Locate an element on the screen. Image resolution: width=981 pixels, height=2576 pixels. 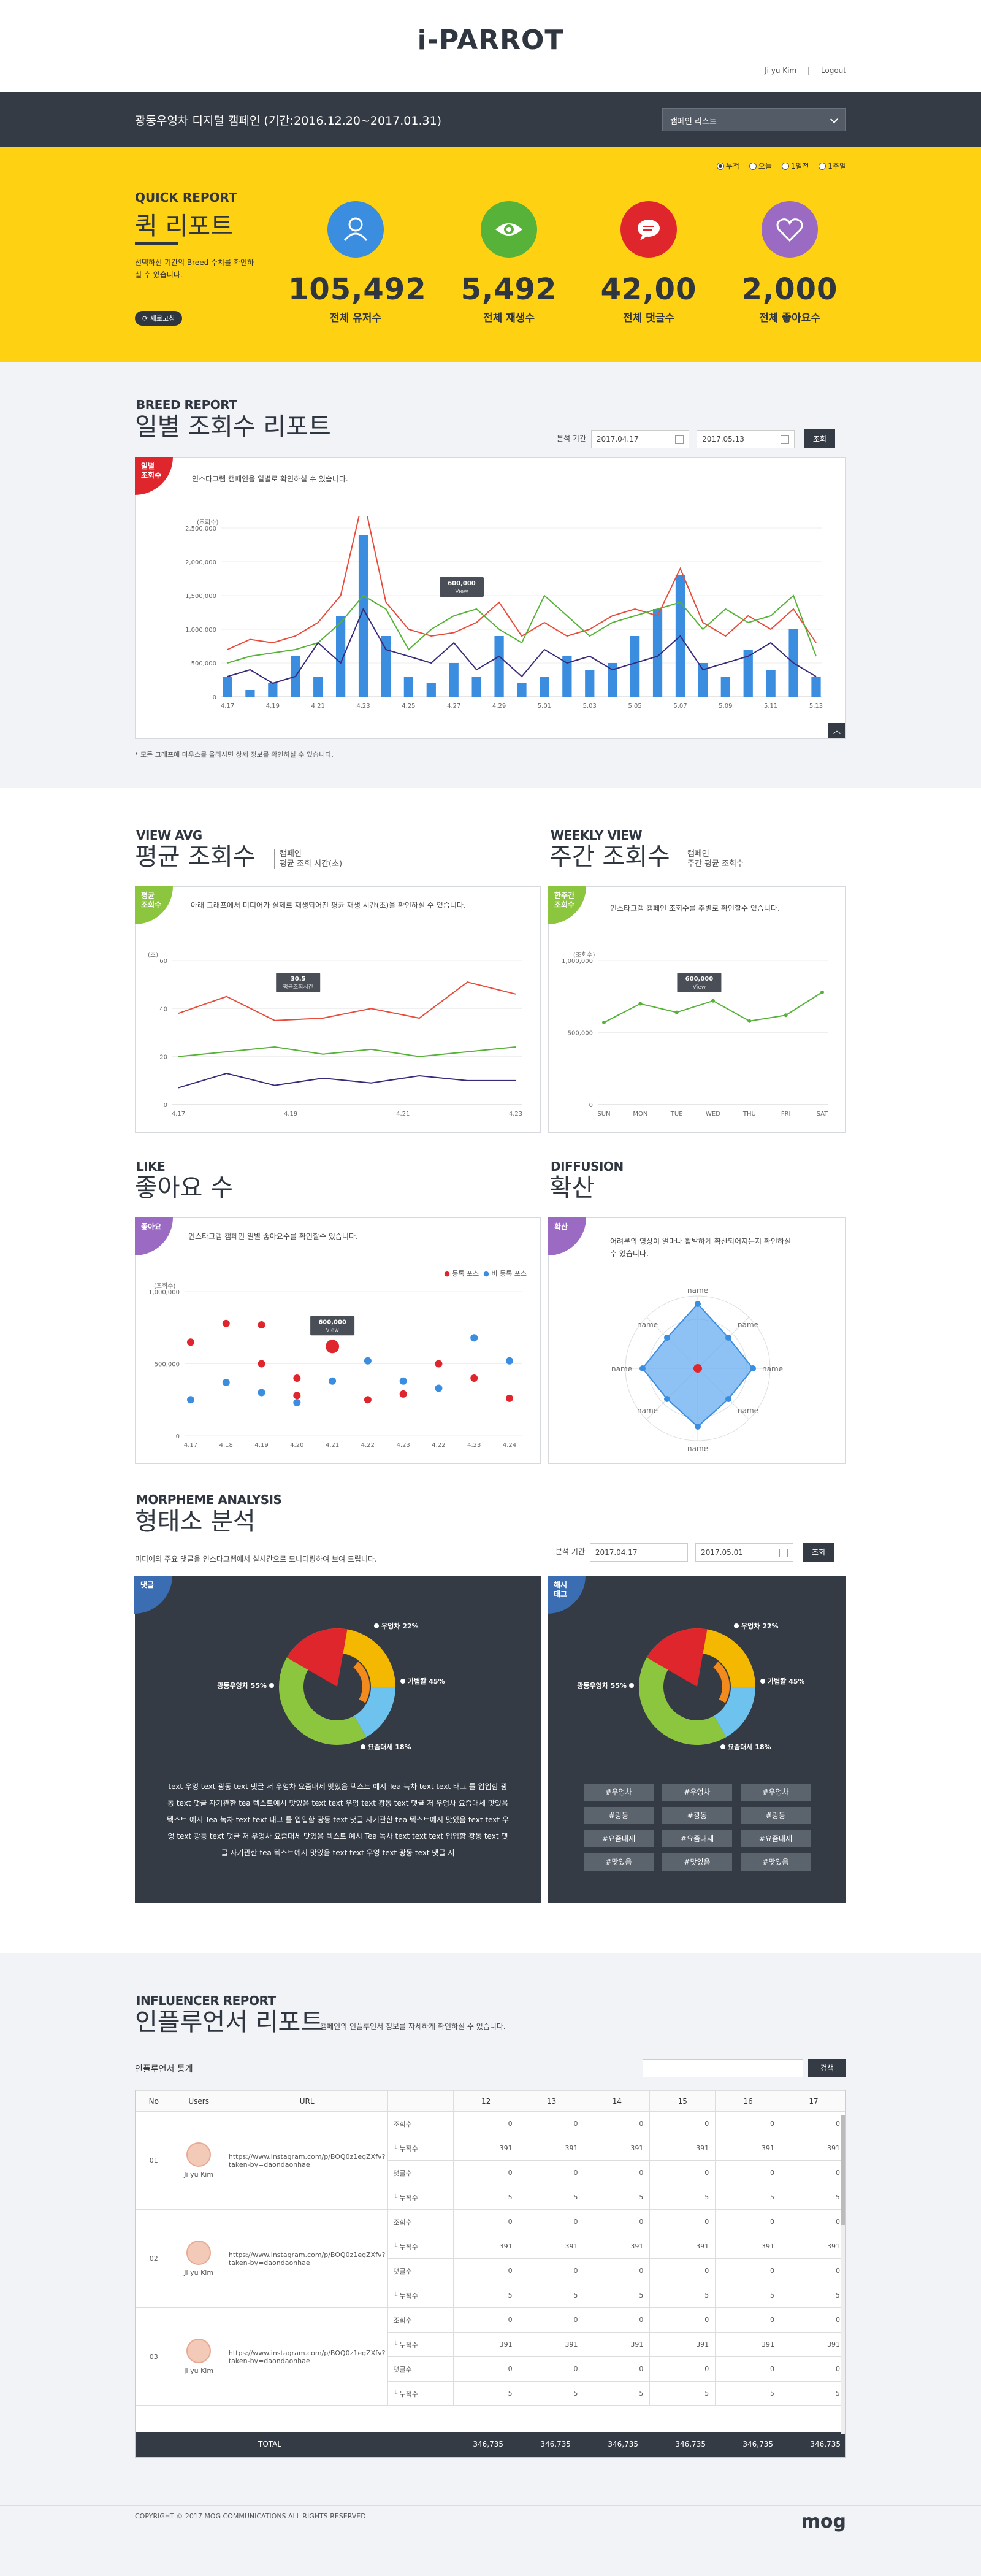
column-header: 16 is located at coordinates (748, 2101).